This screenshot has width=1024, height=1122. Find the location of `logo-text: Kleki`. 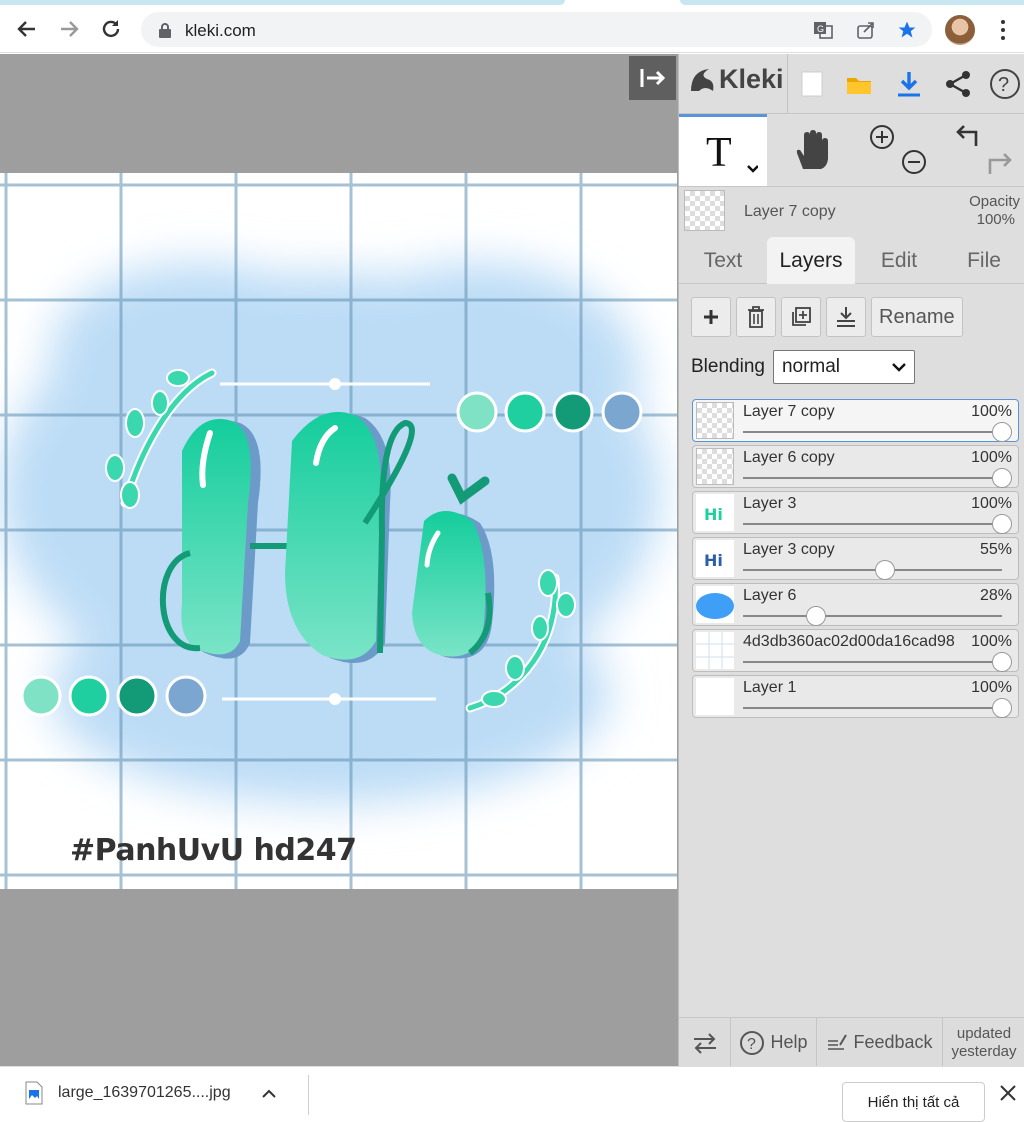

logo-text: Kleki is located at coordinates (751, 79).